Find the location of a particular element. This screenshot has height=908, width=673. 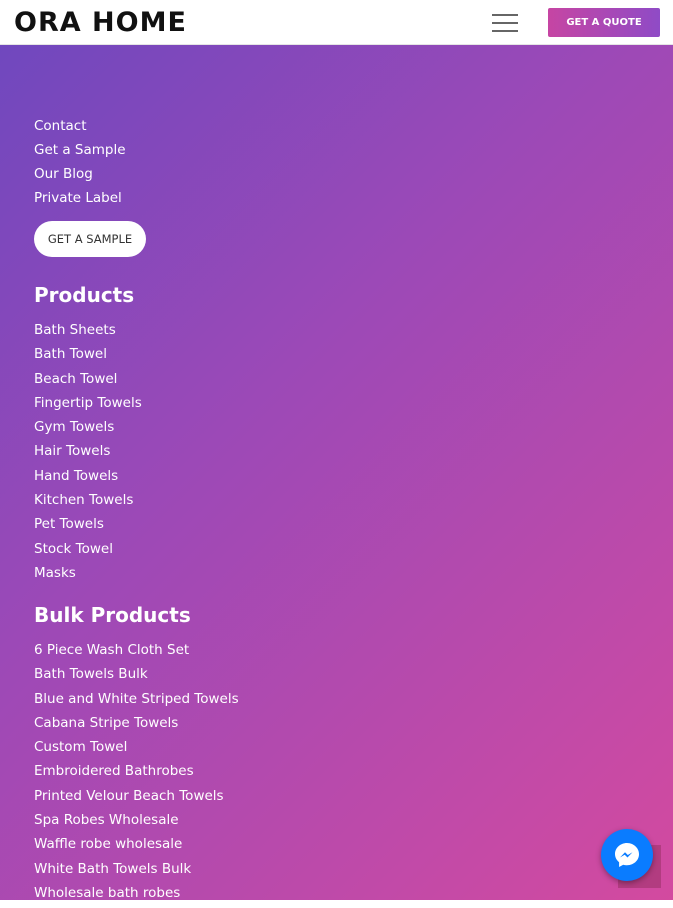

bulk-product-link: Waffle robe wholesale is located at coordinates (136, 847).